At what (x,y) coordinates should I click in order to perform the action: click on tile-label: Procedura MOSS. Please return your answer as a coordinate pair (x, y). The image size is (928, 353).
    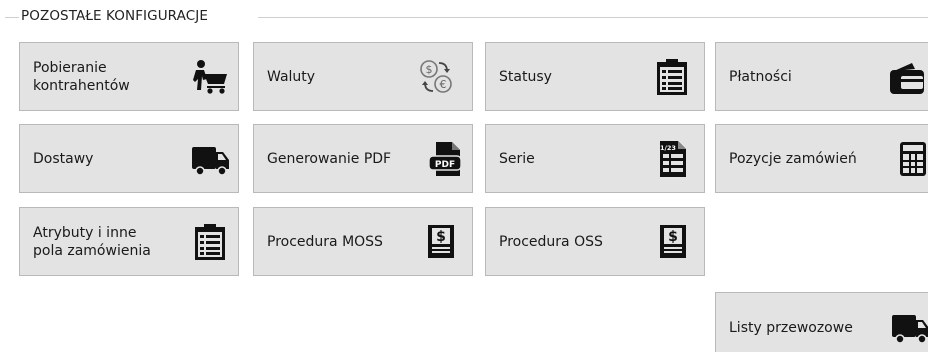
    Looking at the image, I should click on (325, 241).